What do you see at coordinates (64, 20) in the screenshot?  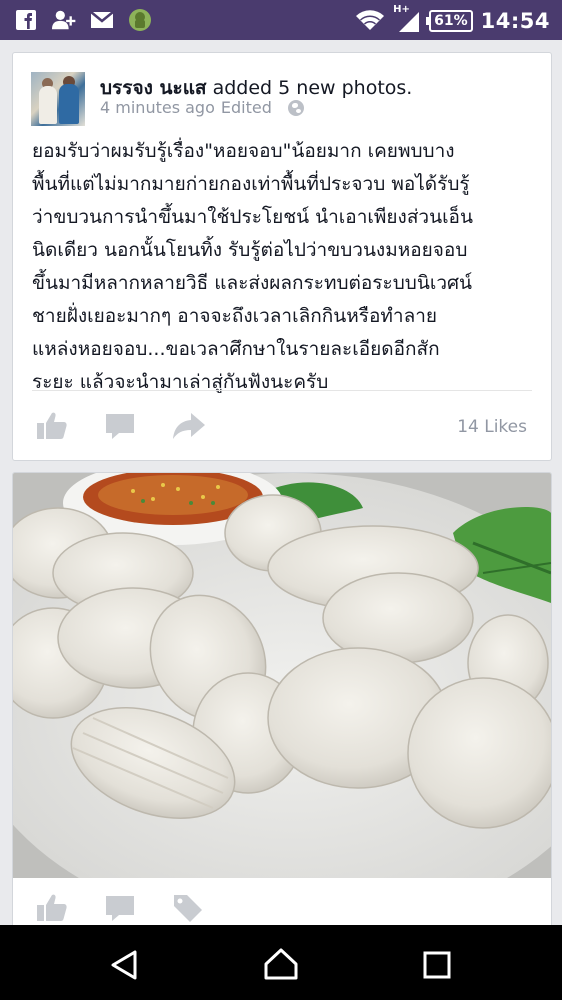 I see `friend-request-icon` at bounding box center [64, 20].